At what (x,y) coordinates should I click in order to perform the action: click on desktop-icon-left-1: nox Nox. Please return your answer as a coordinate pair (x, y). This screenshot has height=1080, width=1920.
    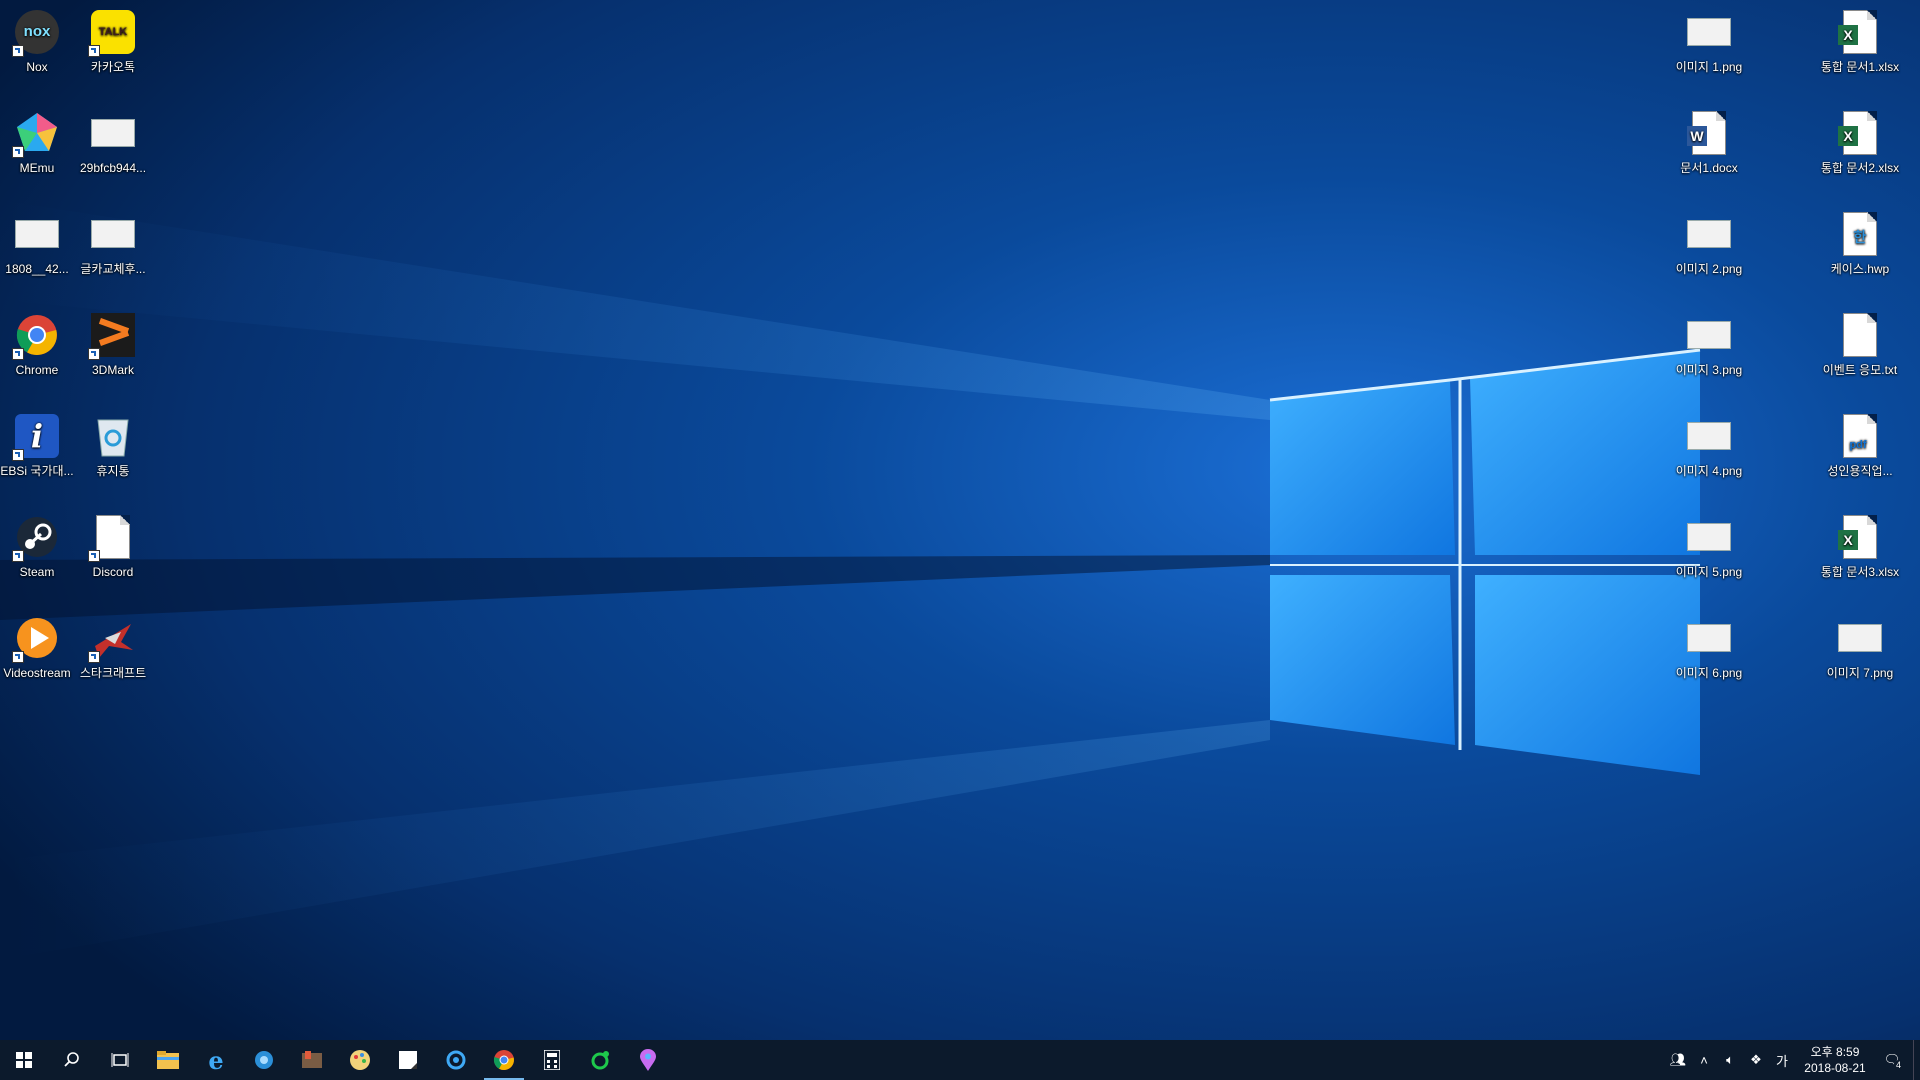
    Looking at the image, I should click on (39, 38).